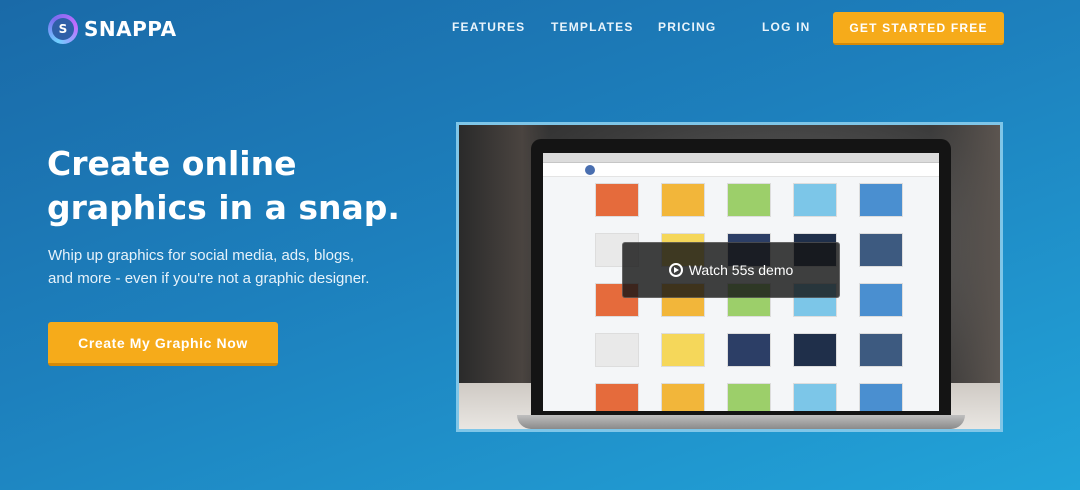  Describe the element at coordinates (172, 163) in the screenshot. I see `hero-title-line-1: Create online` at that location.